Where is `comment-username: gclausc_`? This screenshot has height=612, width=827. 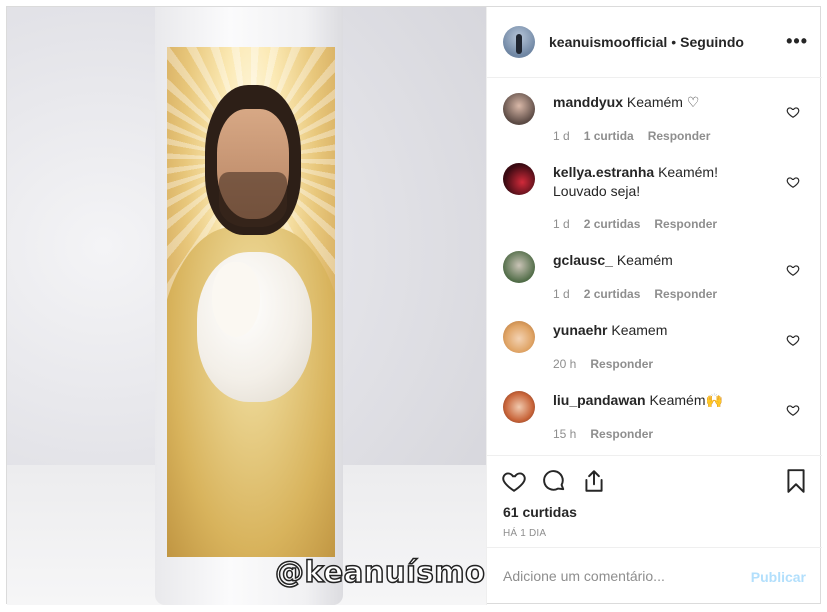
comment-username: gclausc_ is located at coordinates (583, 260).